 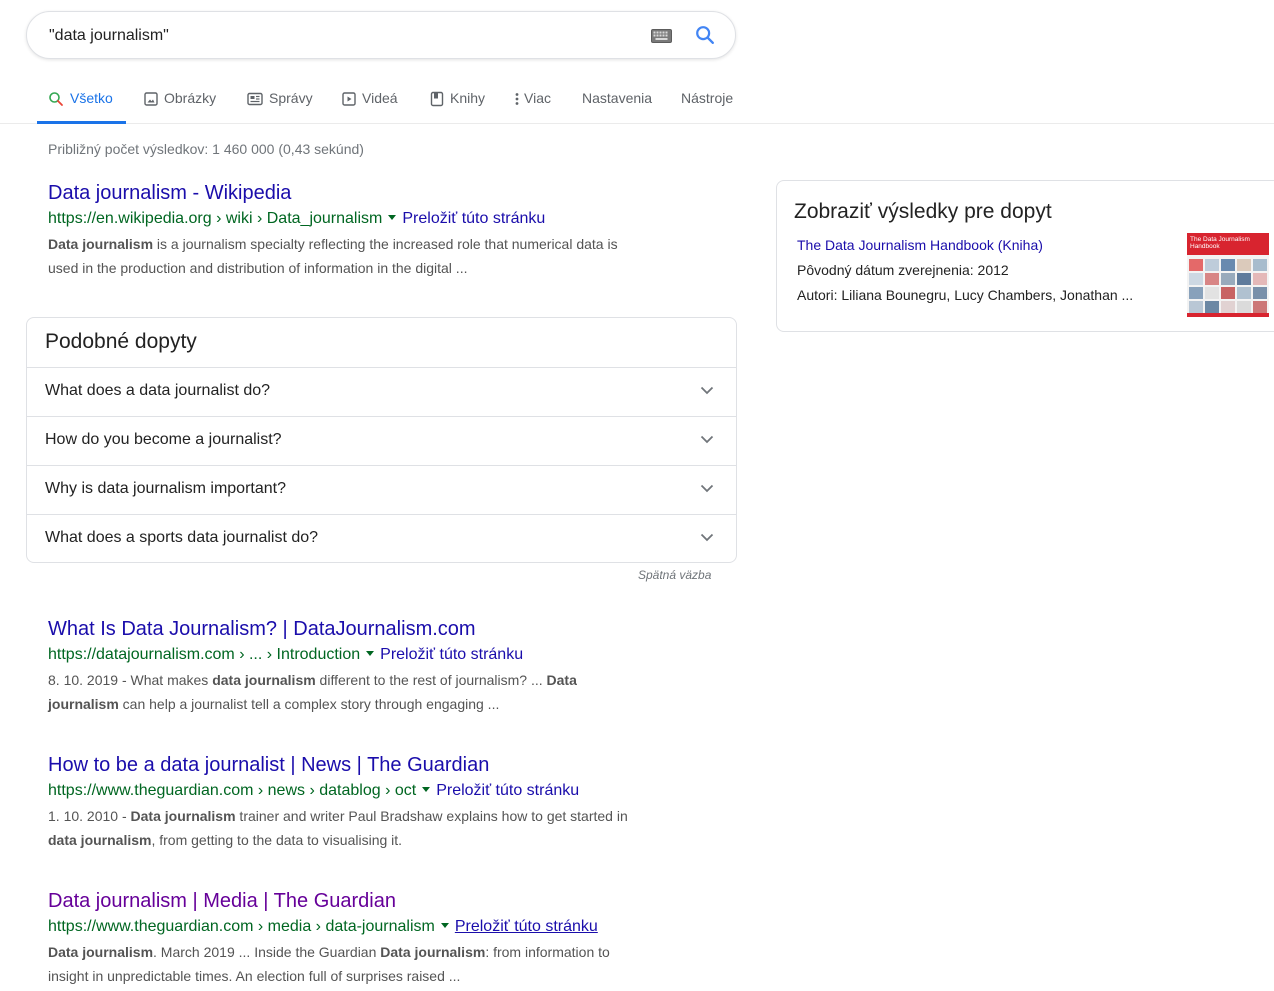 I want to click on related-question: How do you become a journalist?, so click(x=381, y=440).